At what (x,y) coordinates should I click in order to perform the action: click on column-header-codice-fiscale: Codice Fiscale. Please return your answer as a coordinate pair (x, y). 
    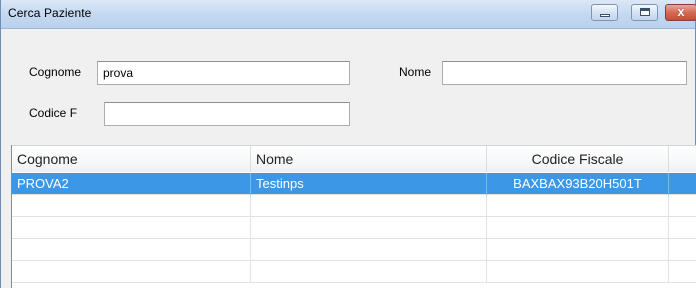
    Looking at the image, I should click on (578, 159).